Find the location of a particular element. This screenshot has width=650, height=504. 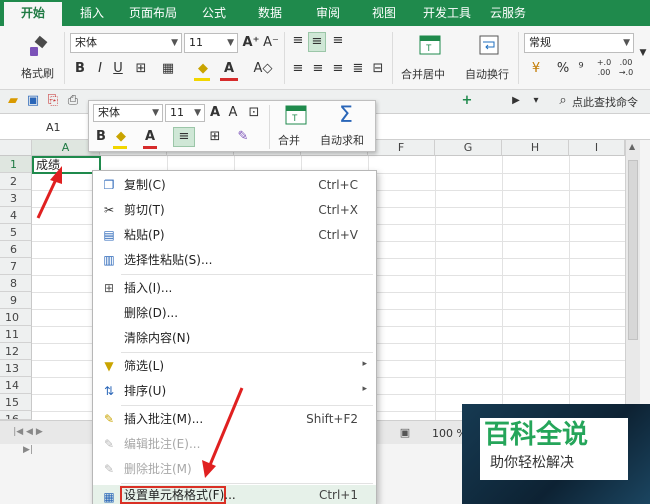

mini-autosum-button: Σ 自动求和 is located at coordinates (346, 126).